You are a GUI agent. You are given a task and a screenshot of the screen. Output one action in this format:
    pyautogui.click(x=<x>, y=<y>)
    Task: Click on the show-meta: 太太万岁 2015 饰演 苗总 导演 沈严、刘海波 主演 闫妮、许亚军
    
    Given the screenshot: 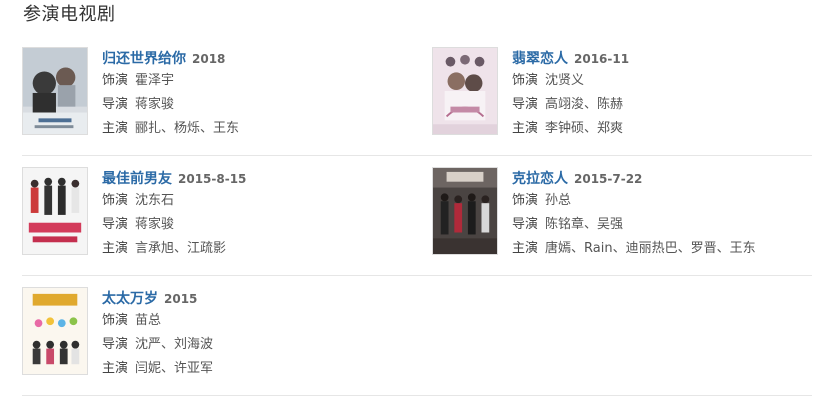 What is the action you would take?
    pyautogui.click(x=252, y=334)
    